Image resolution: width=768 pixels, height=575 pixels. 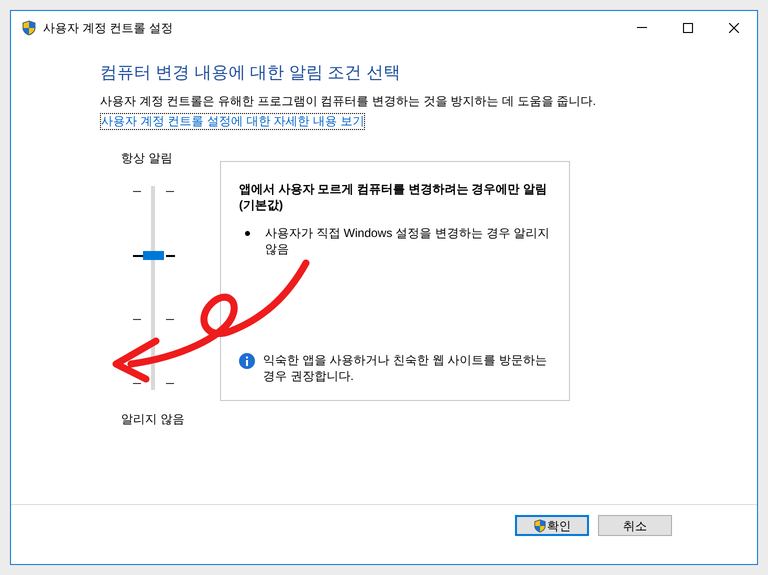 What do you see at coordinates (154, 288) in the screenshot?
I see `notification-slider` at bounding box center [154, 288].